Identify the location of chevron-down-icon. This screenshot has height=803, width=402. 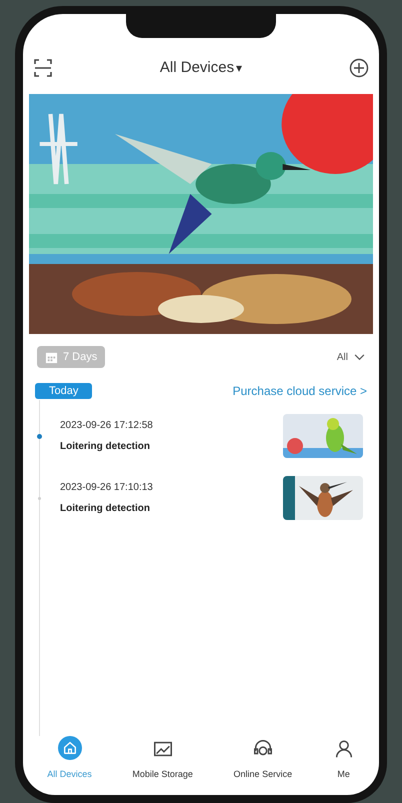
(359, 357).